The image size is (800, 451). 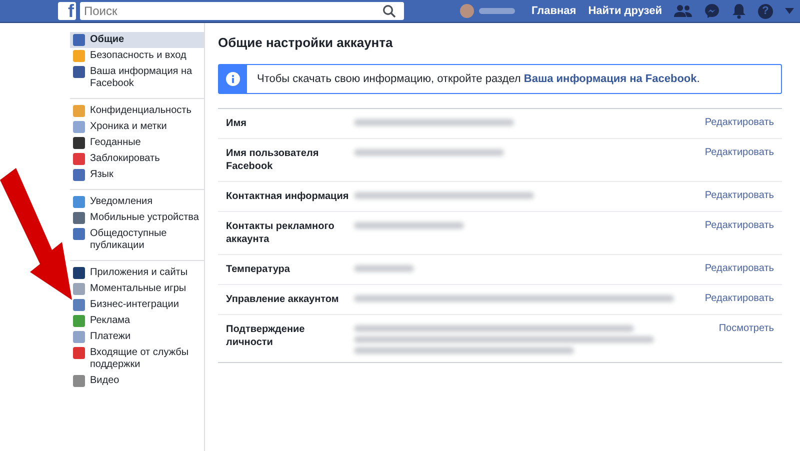 What do you see at coordinates (137, 289) in the screenshot?
I see `sidebar-item: Моментальные игры` at bounding box center [137, 289].